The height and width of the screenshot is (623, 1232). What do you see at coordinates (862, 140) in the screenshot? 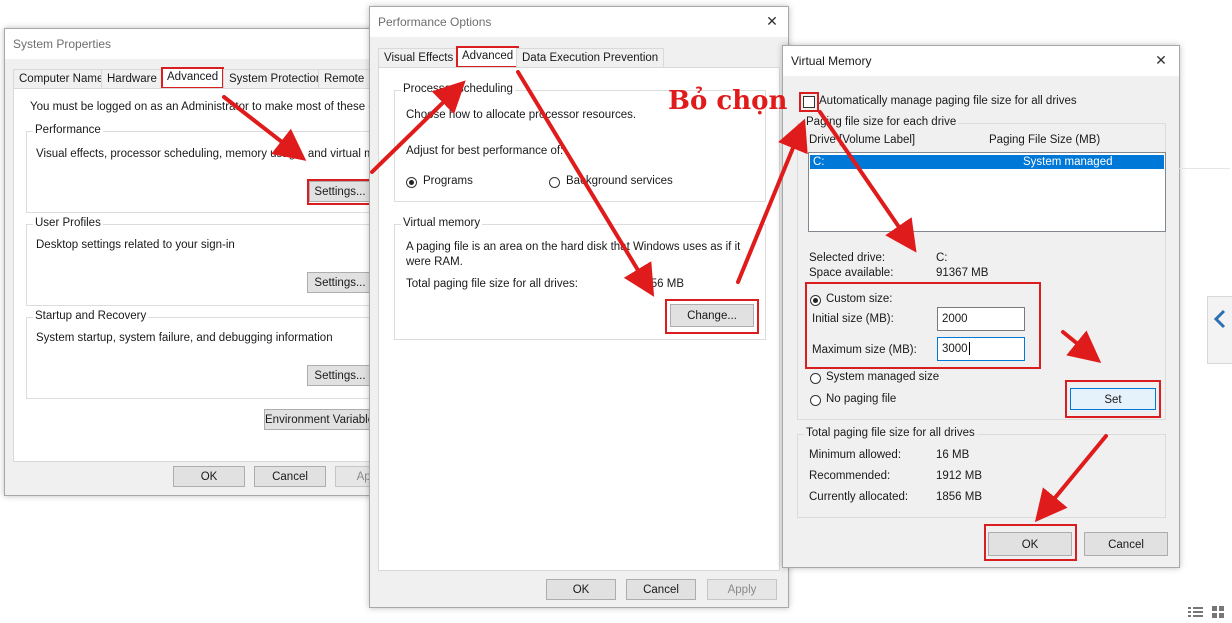
I see `column-drive-header: Drive [Volume Label]` at bounding box center [862, 140].